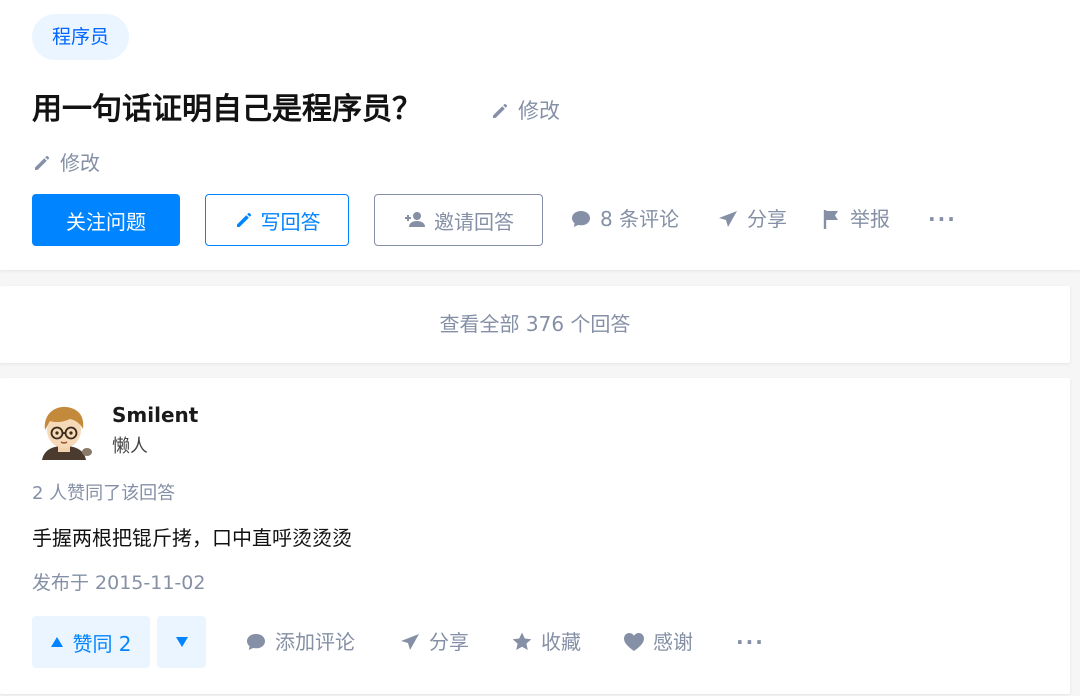 The height and width of the screenshot is (696, 1080). Describe the element at coordinates (767, 219) in the screenshot. I see `share-label: 分享` at that location.